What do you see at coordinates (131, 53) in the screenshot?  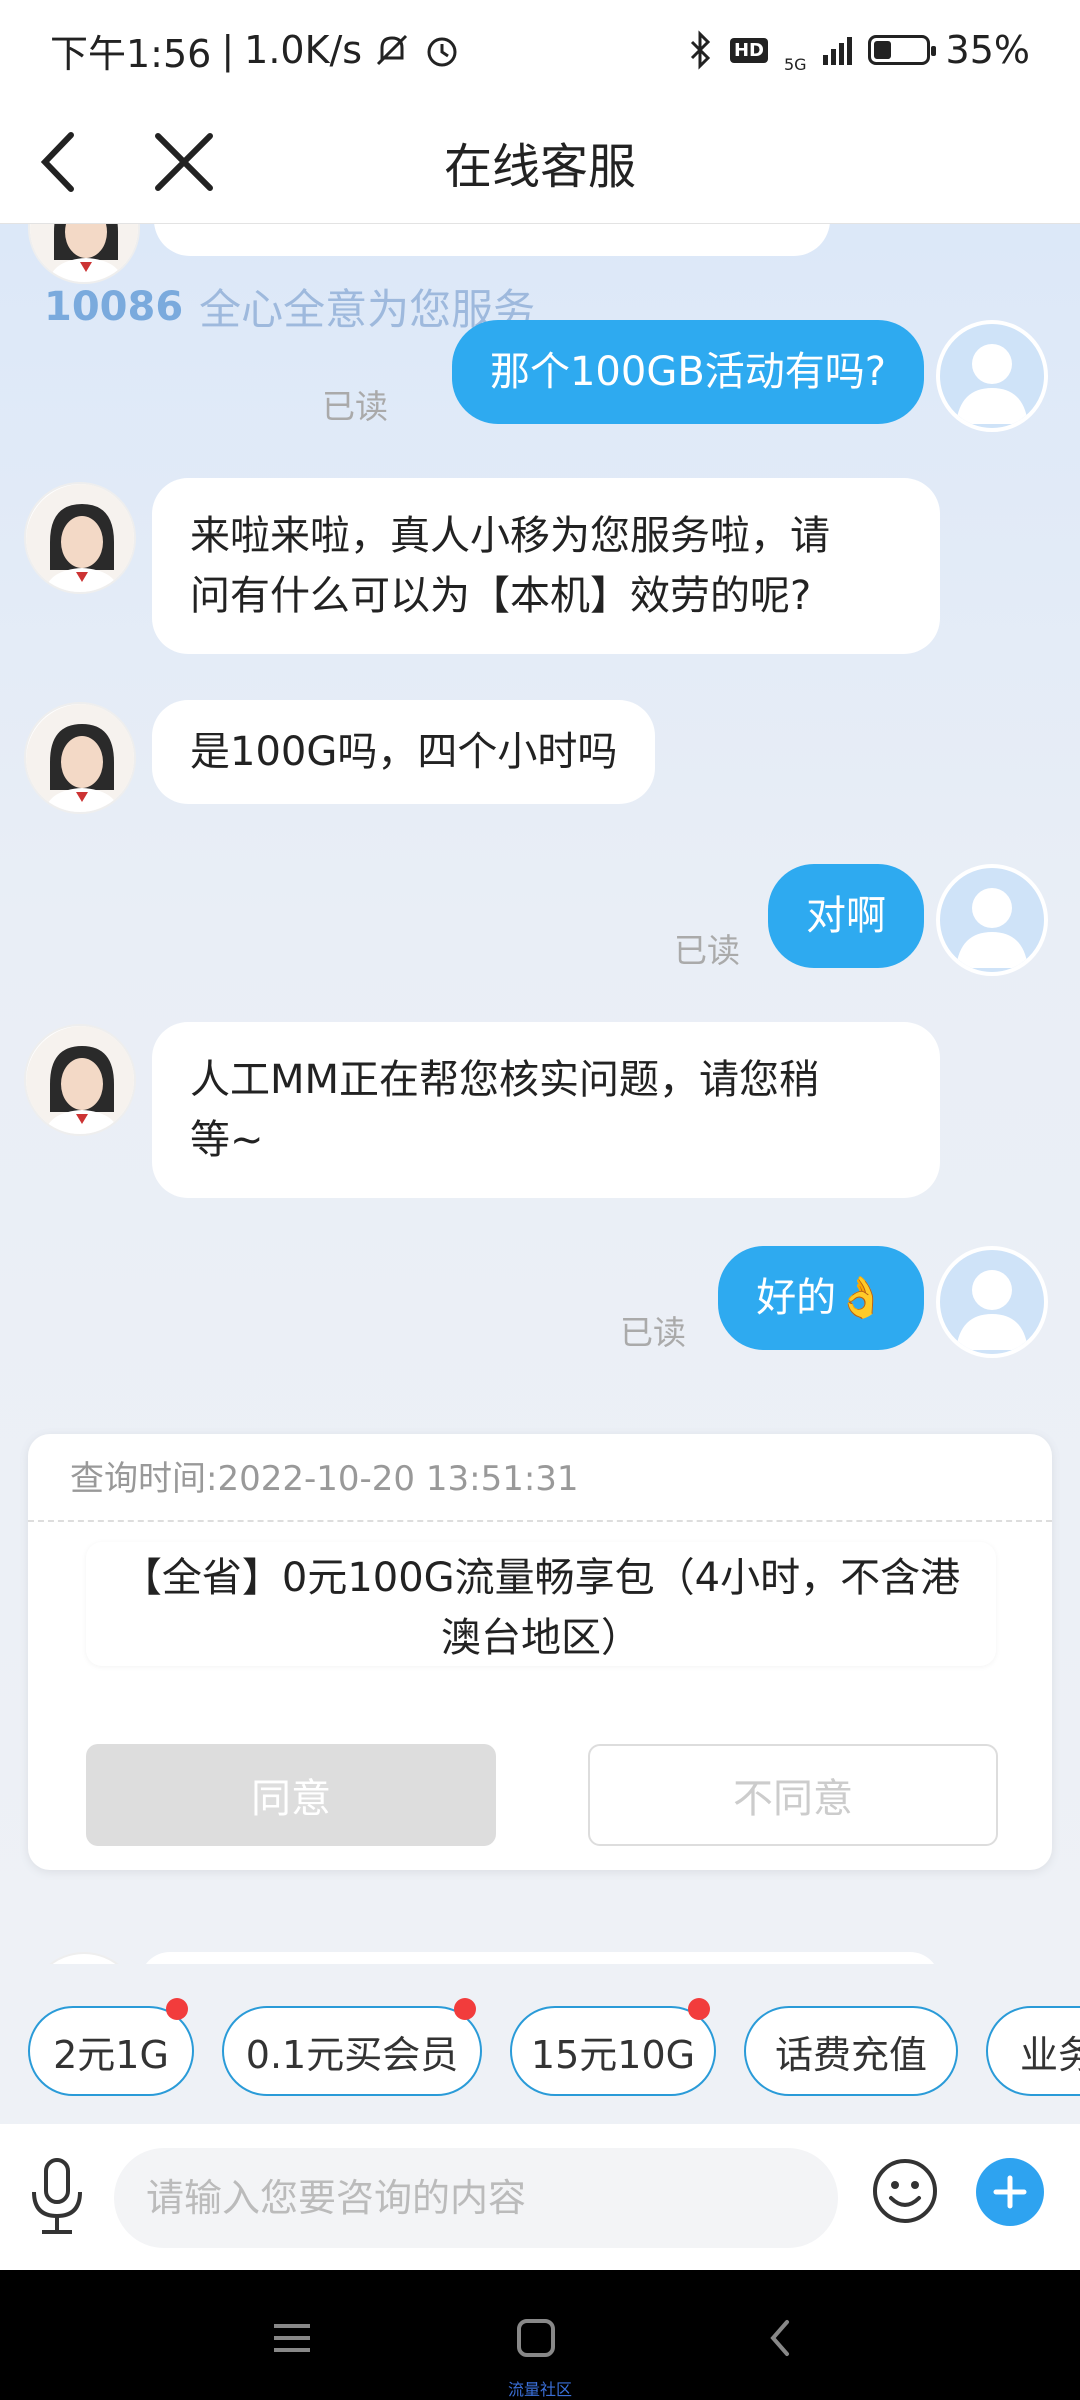 I see `status-time: 下午1:56` at bounding box center [131, 53].